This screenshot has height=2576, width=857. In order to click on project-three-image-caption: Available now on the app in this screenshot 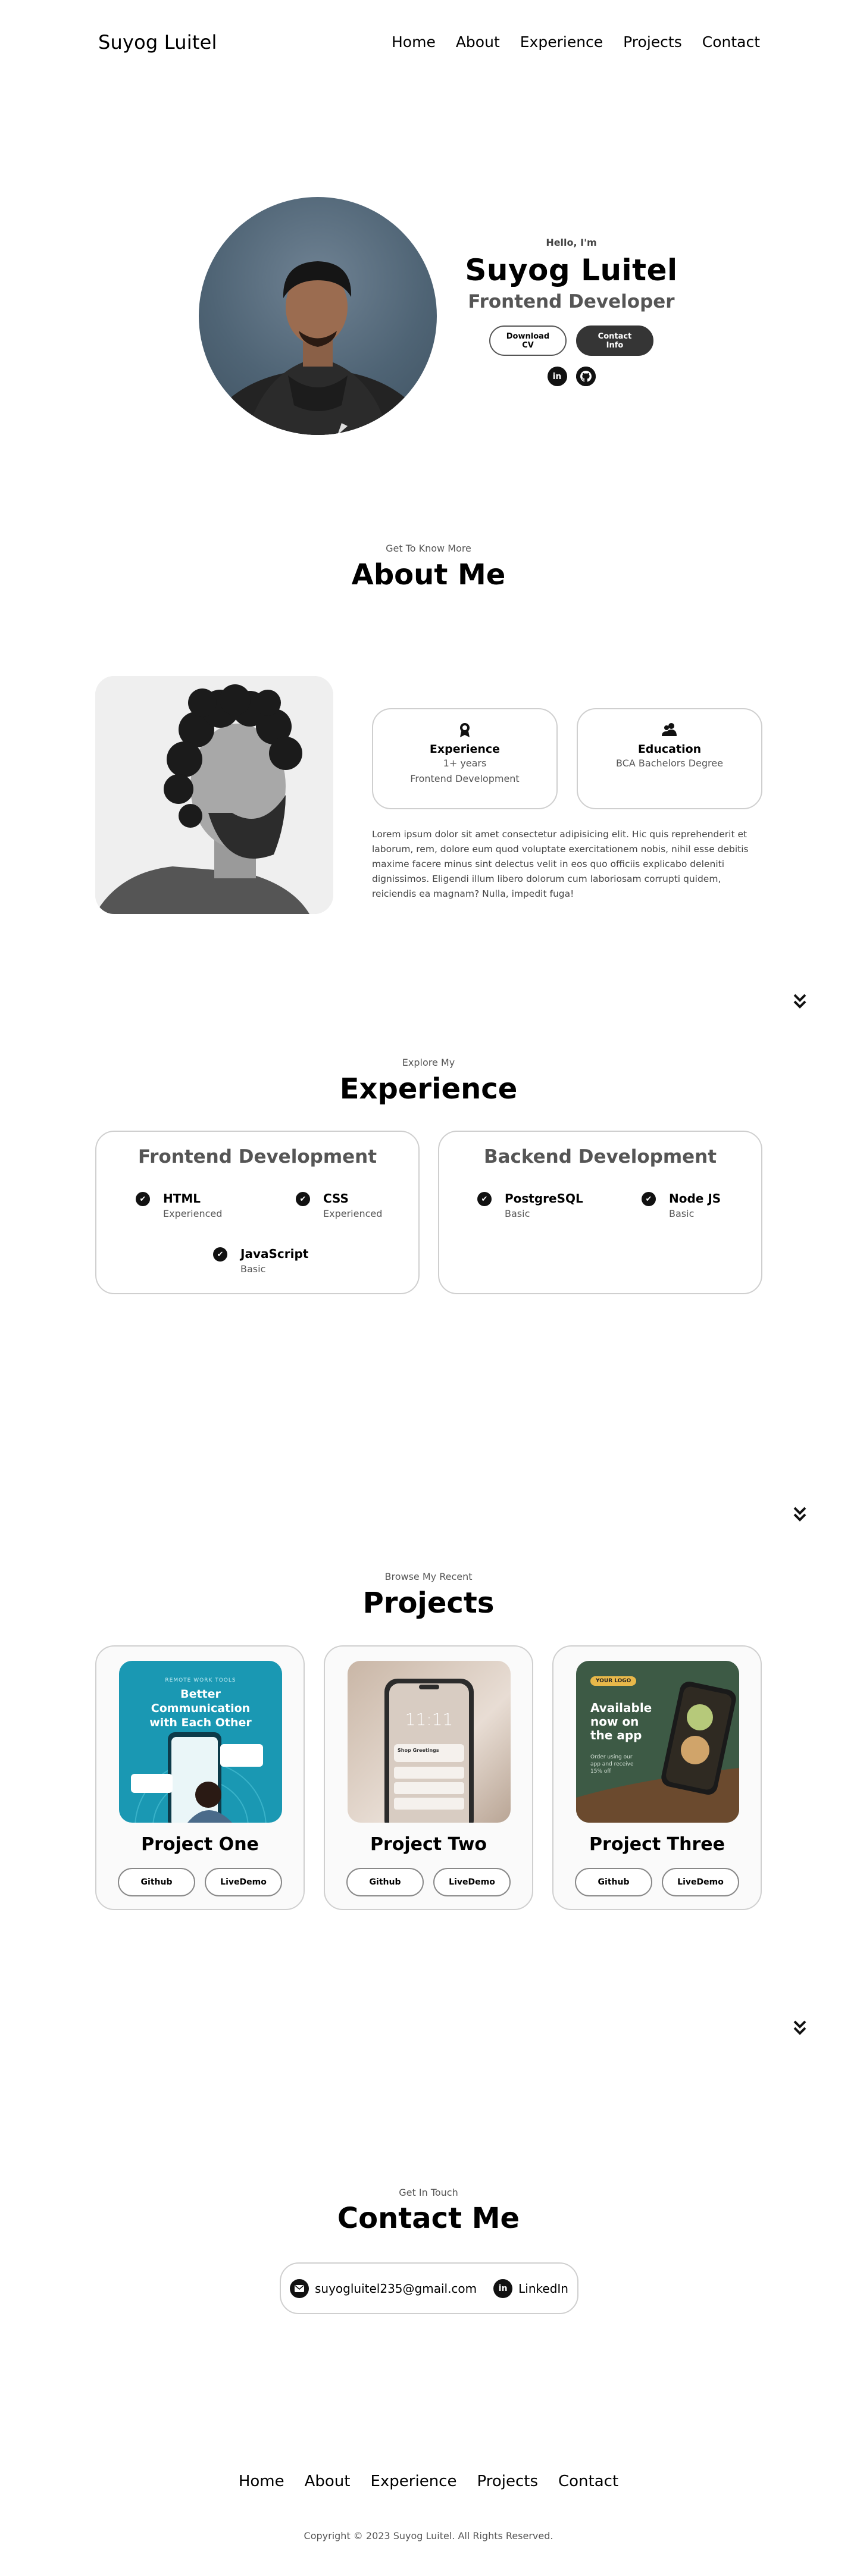, I will do `click(621, 1721)`.